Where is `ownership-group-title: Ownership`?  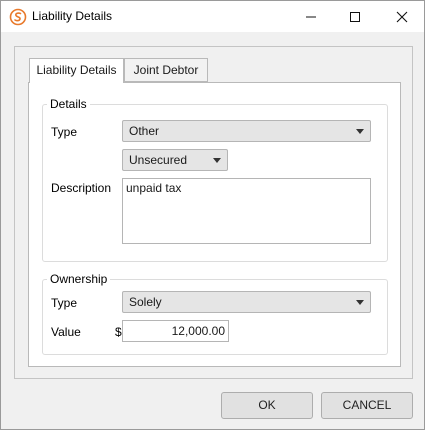
ownership-group-title: Ownership is located at coordinates (79, 279).